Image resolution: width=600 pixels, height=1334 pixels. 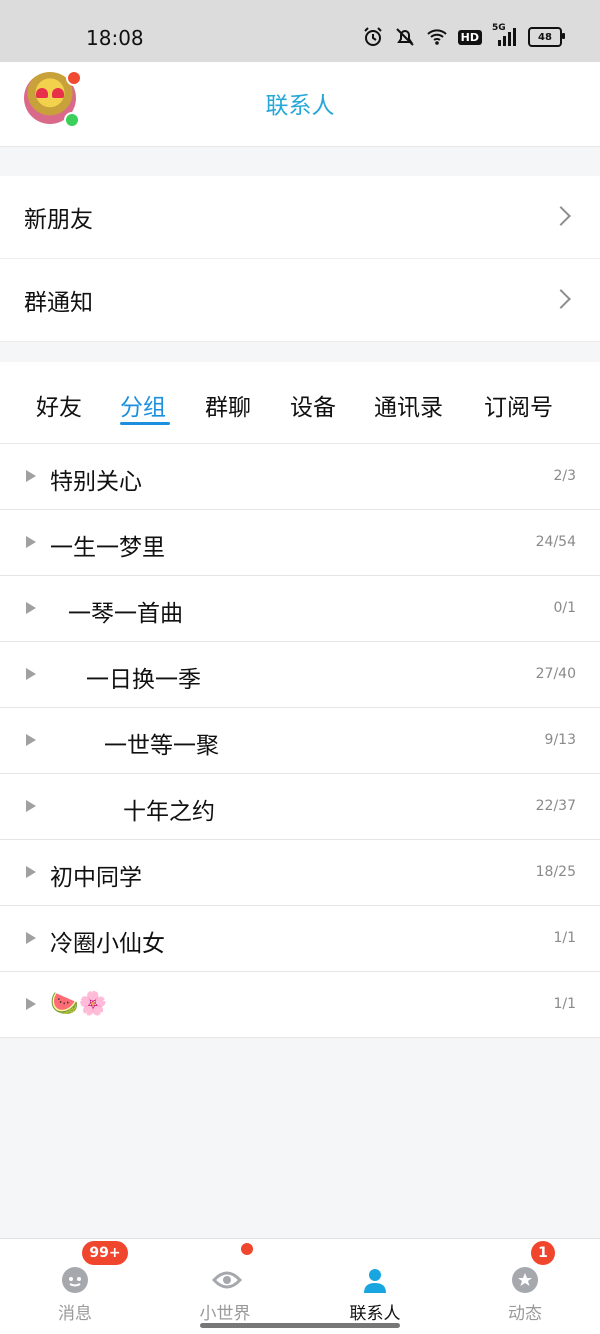 What do you see at coordinates (225, 1295) in the screenshot?
I see `nav-small-world: 小世界` at bounding box center [225, 1295].